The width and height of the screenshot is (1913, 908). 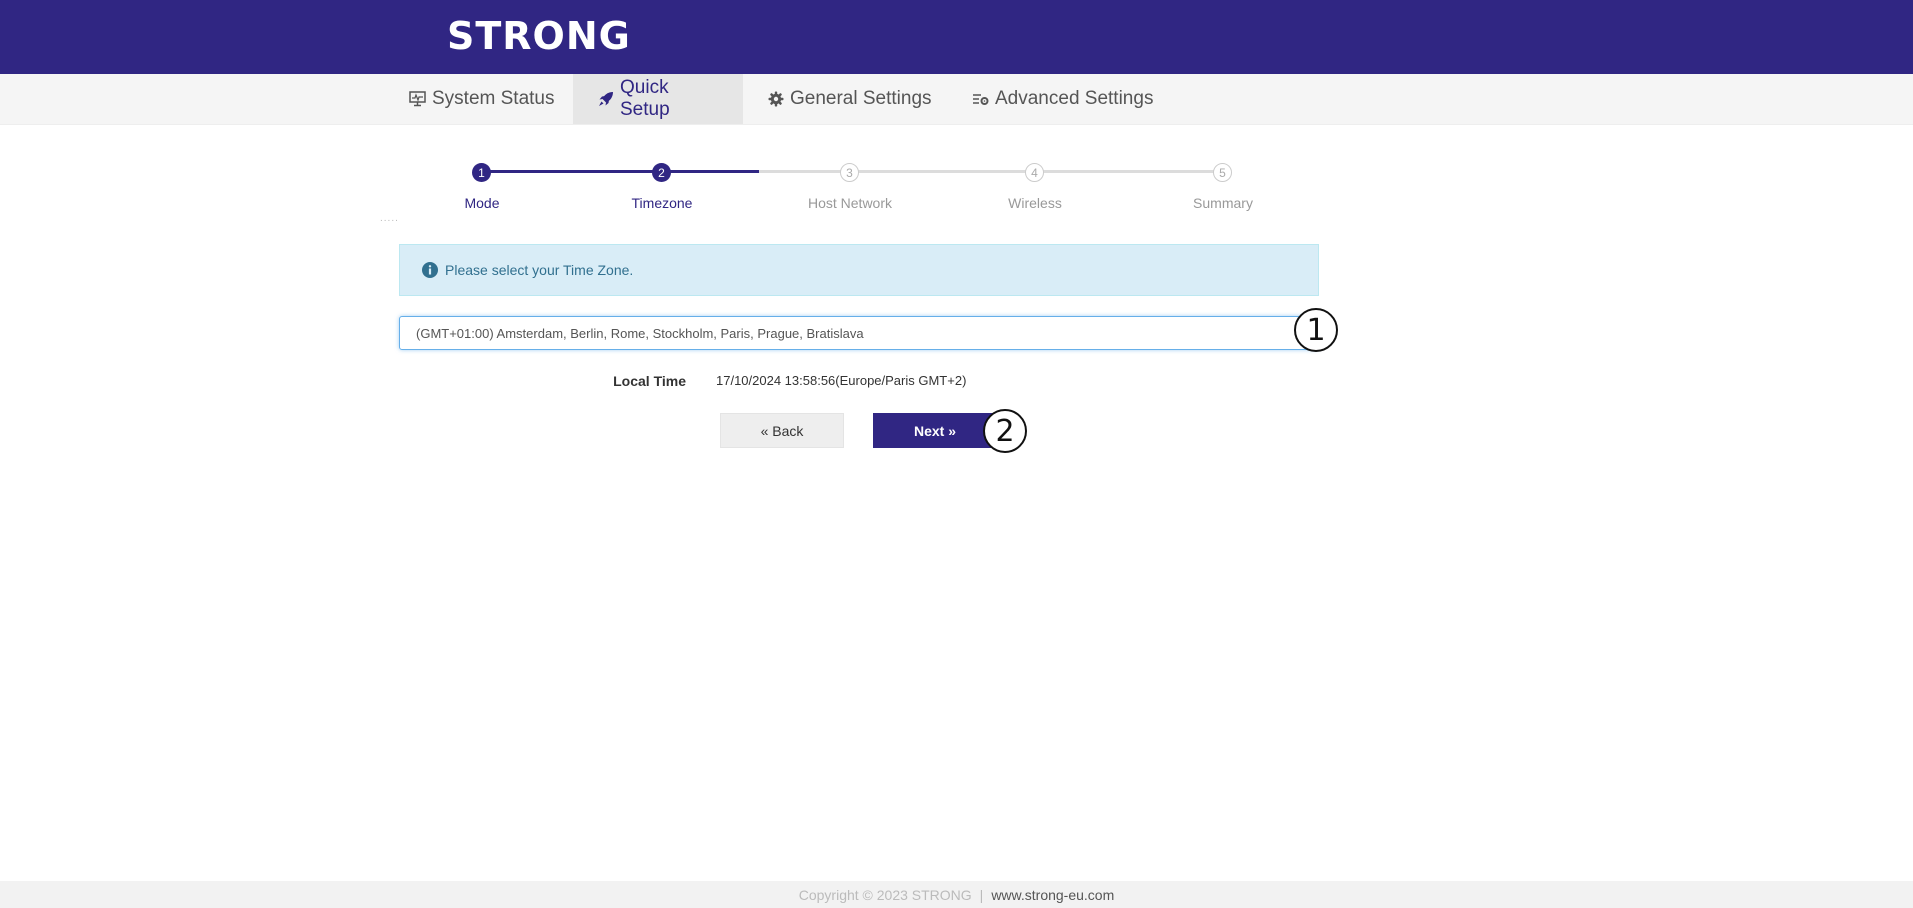 I want to click on tab-advanced-settings: Advanced Settings, so click(x=1062, y=99).